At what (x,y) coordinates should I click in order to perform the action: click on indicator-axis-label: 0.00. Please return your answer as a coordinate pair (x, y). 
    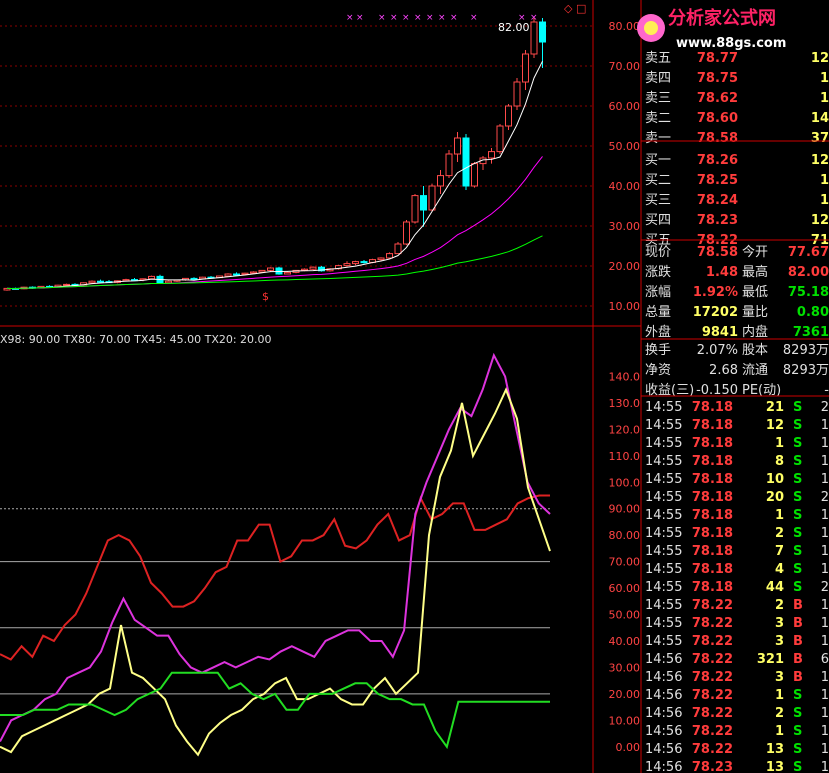
    Looking at the image, I should click on (628, 747).